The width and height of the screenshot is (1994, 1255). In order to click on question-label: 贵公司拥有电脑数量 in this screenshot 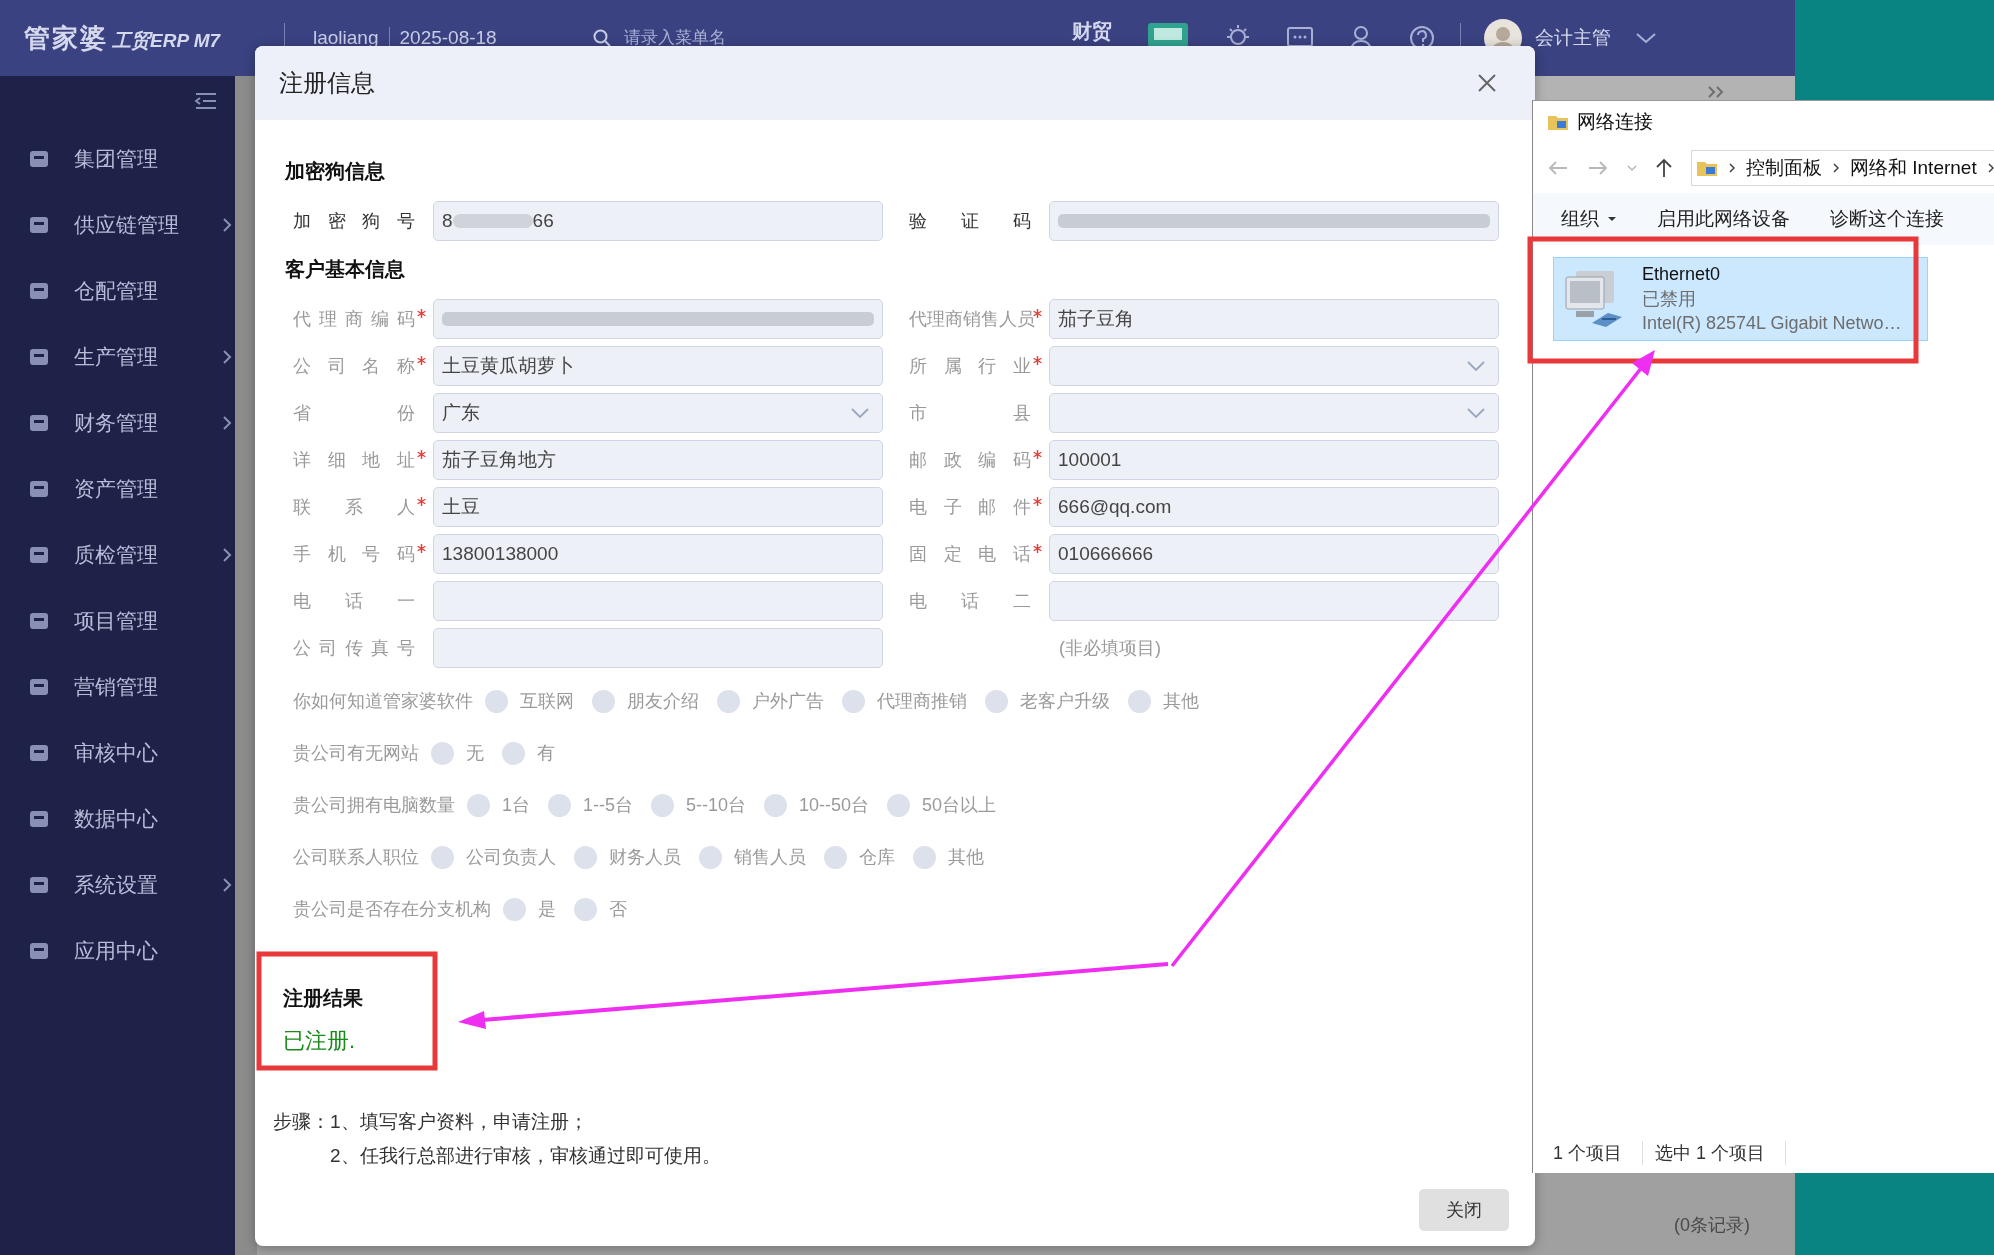, I will do `click(374, 805)`.